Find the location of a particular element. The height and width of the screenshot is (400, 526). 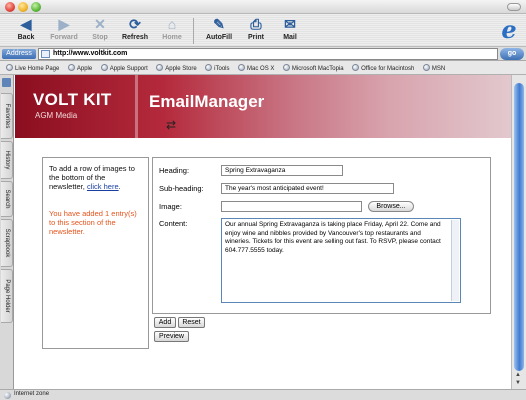

toolbar-separator is located at coordinates (193, 31).